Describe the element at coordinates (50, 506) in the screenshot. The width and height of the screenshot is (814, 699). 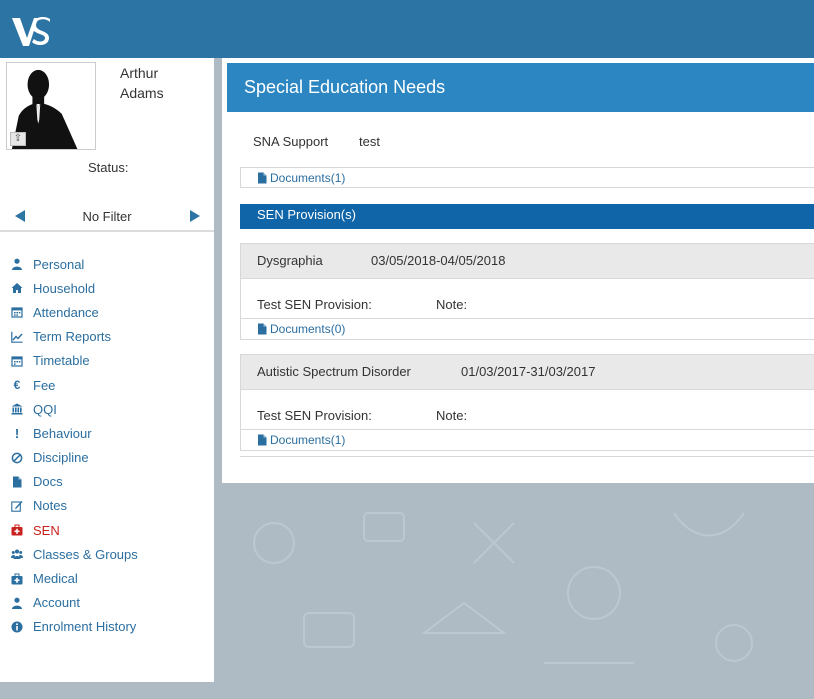
I see `sidebar-item-label: Notes` at that location.